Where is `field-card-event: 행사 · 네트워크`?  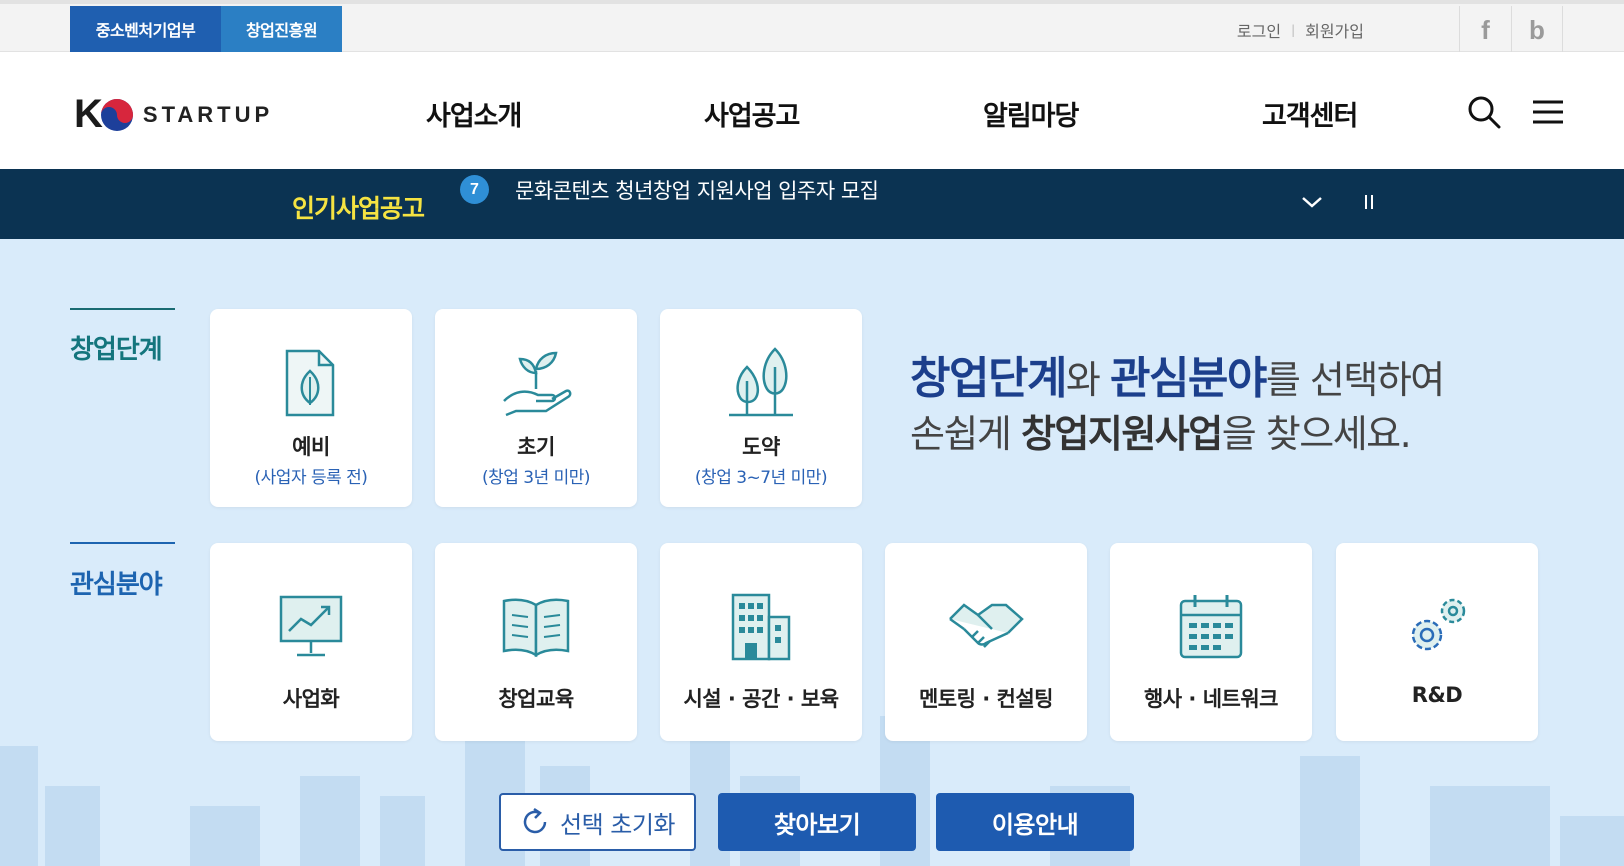
field-card-event: 행사 · 네트워크 is located at coordinates (1211, 642).